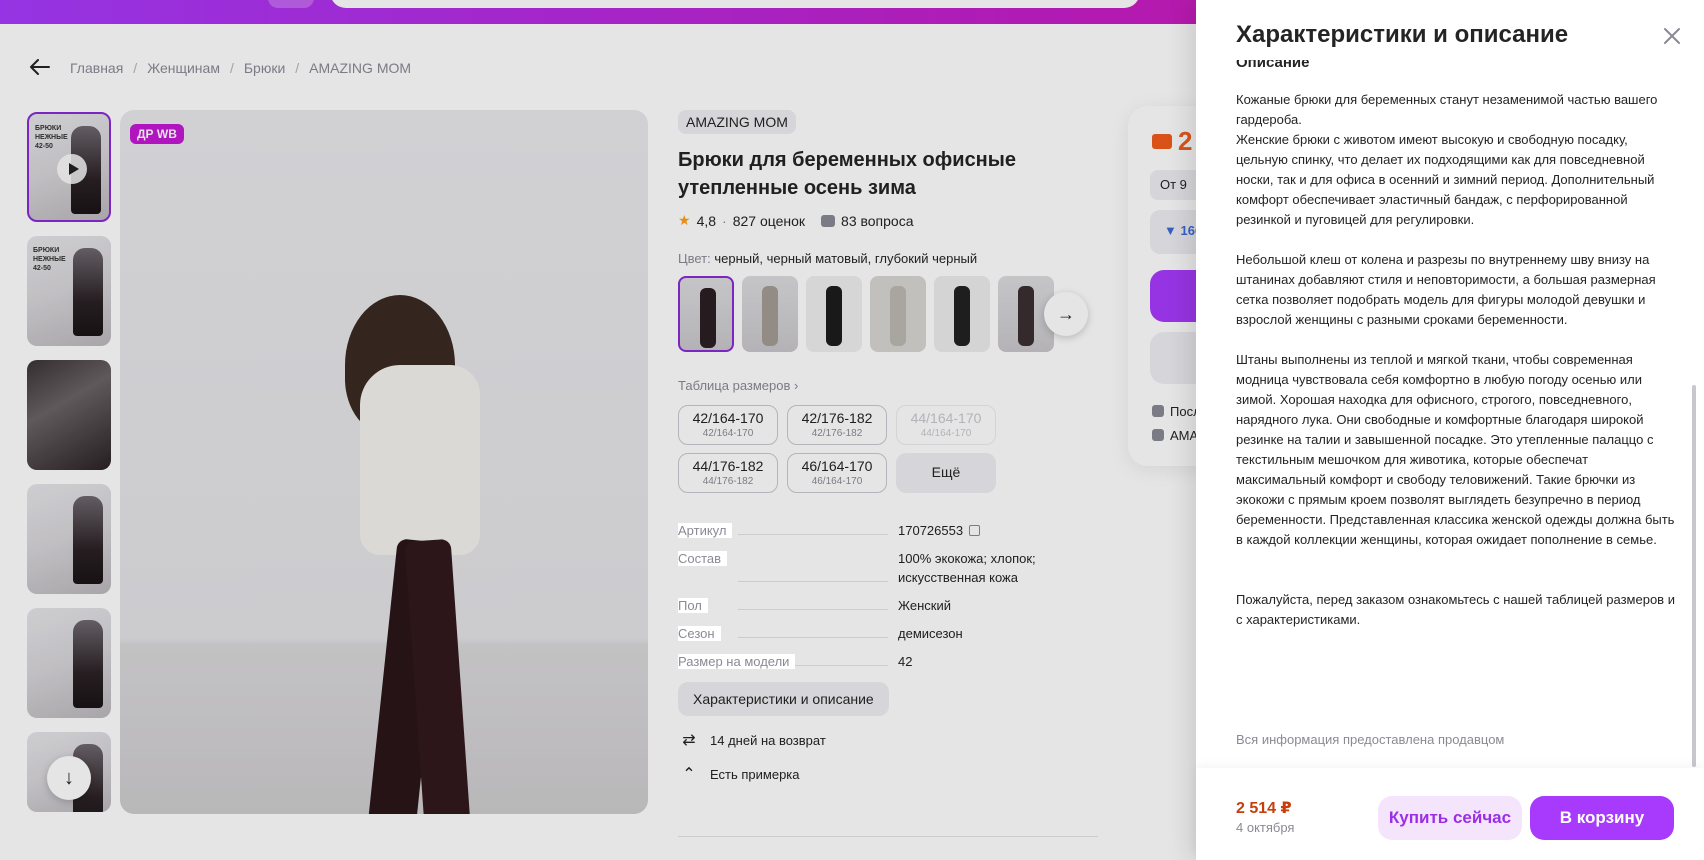 The height and width of the screenshot is (860, 1704). What do you see at coordinates (705, 530) in the screenshot?
I see `spec-key: Артикул` at bounding box center [705, 530].